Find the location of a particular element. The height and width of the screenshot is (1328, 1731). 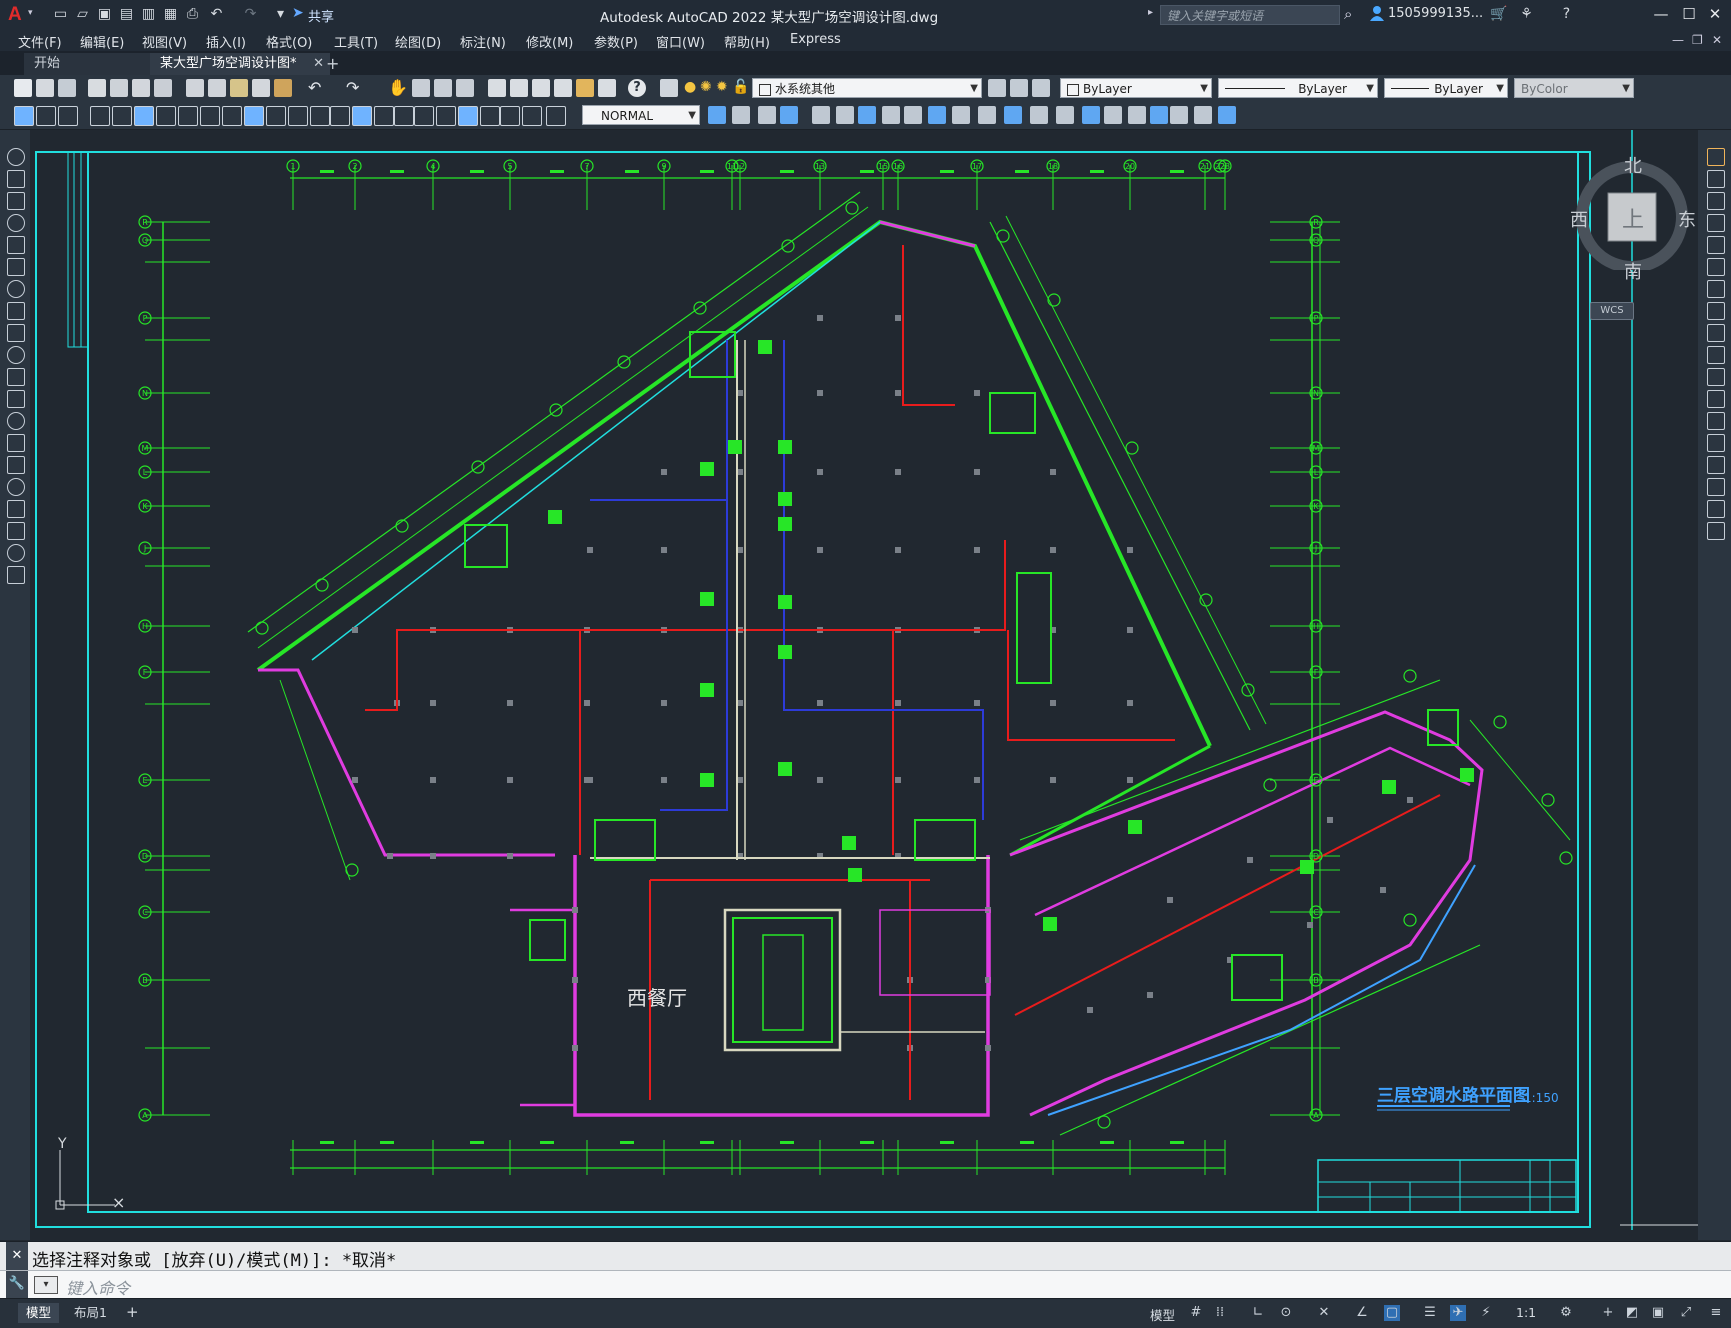

plotstyle-dropdown: ByColor ▼ is located at coordinates (1574, 88).